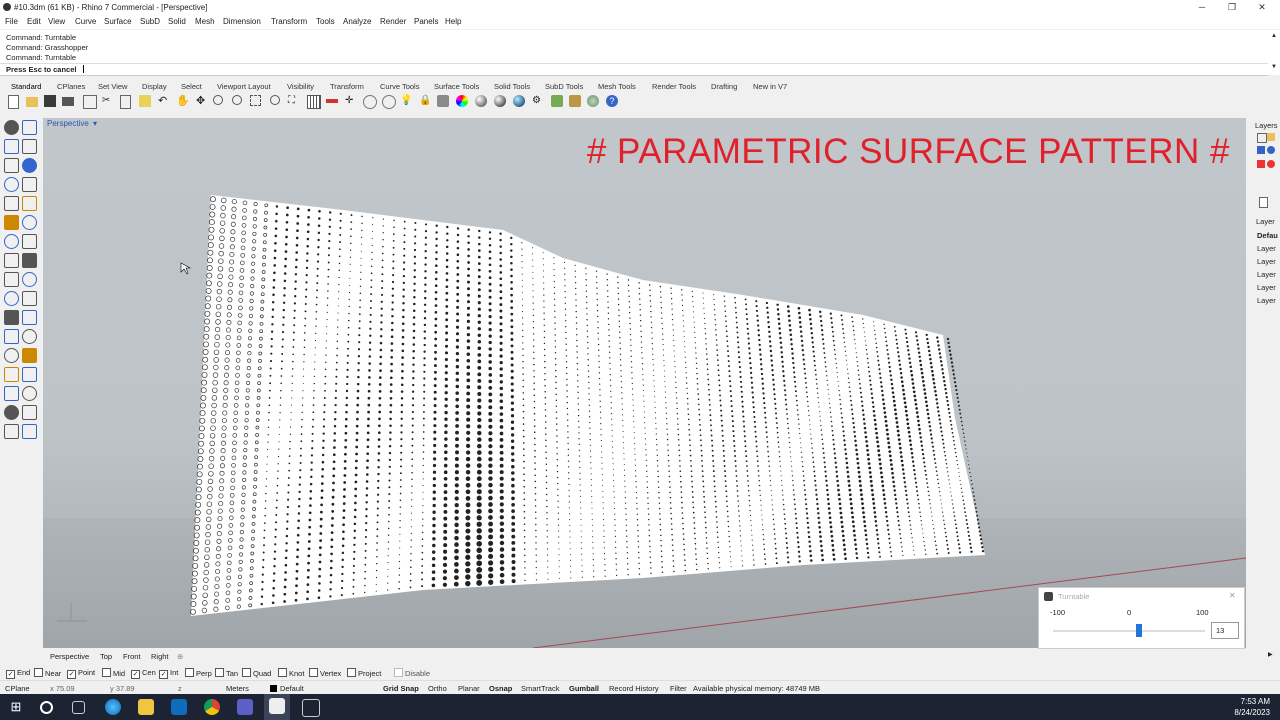 This screenshot has height=720, width=1280. What do you see at coordinates (1271, 164) in the screenshot?
I see `layer-material-icon` at bounding box center [1271, 164].